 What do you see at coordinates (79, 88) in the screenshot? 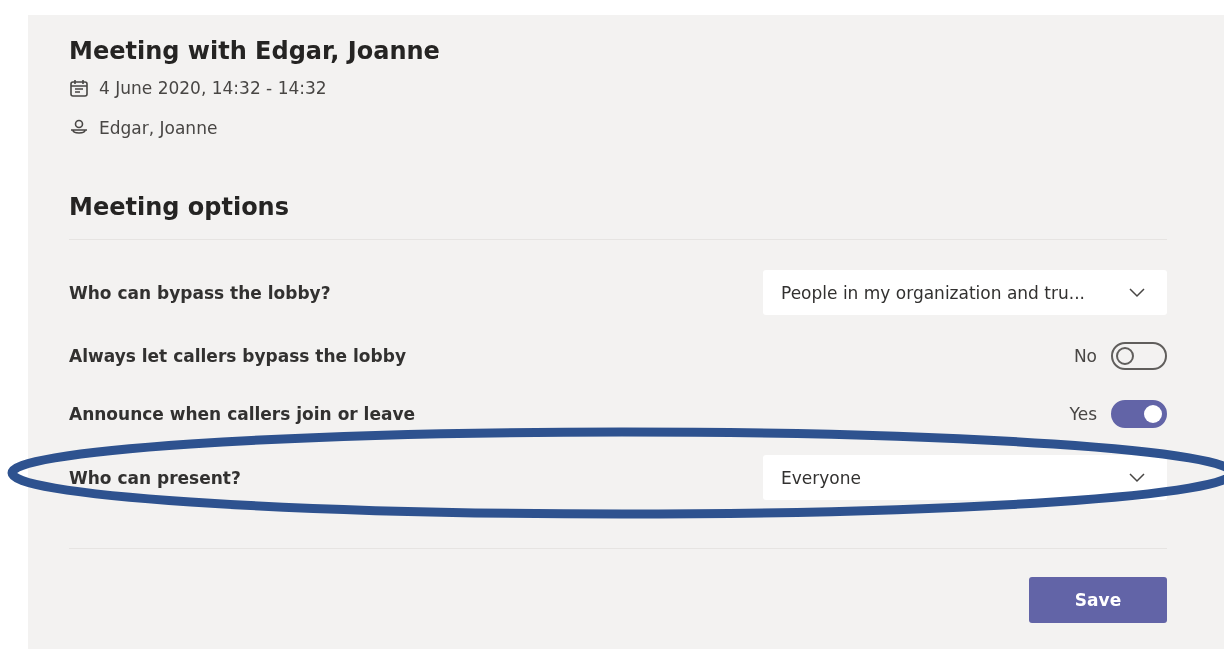
I see `calendar-icon` at bounding box center [79, 88].